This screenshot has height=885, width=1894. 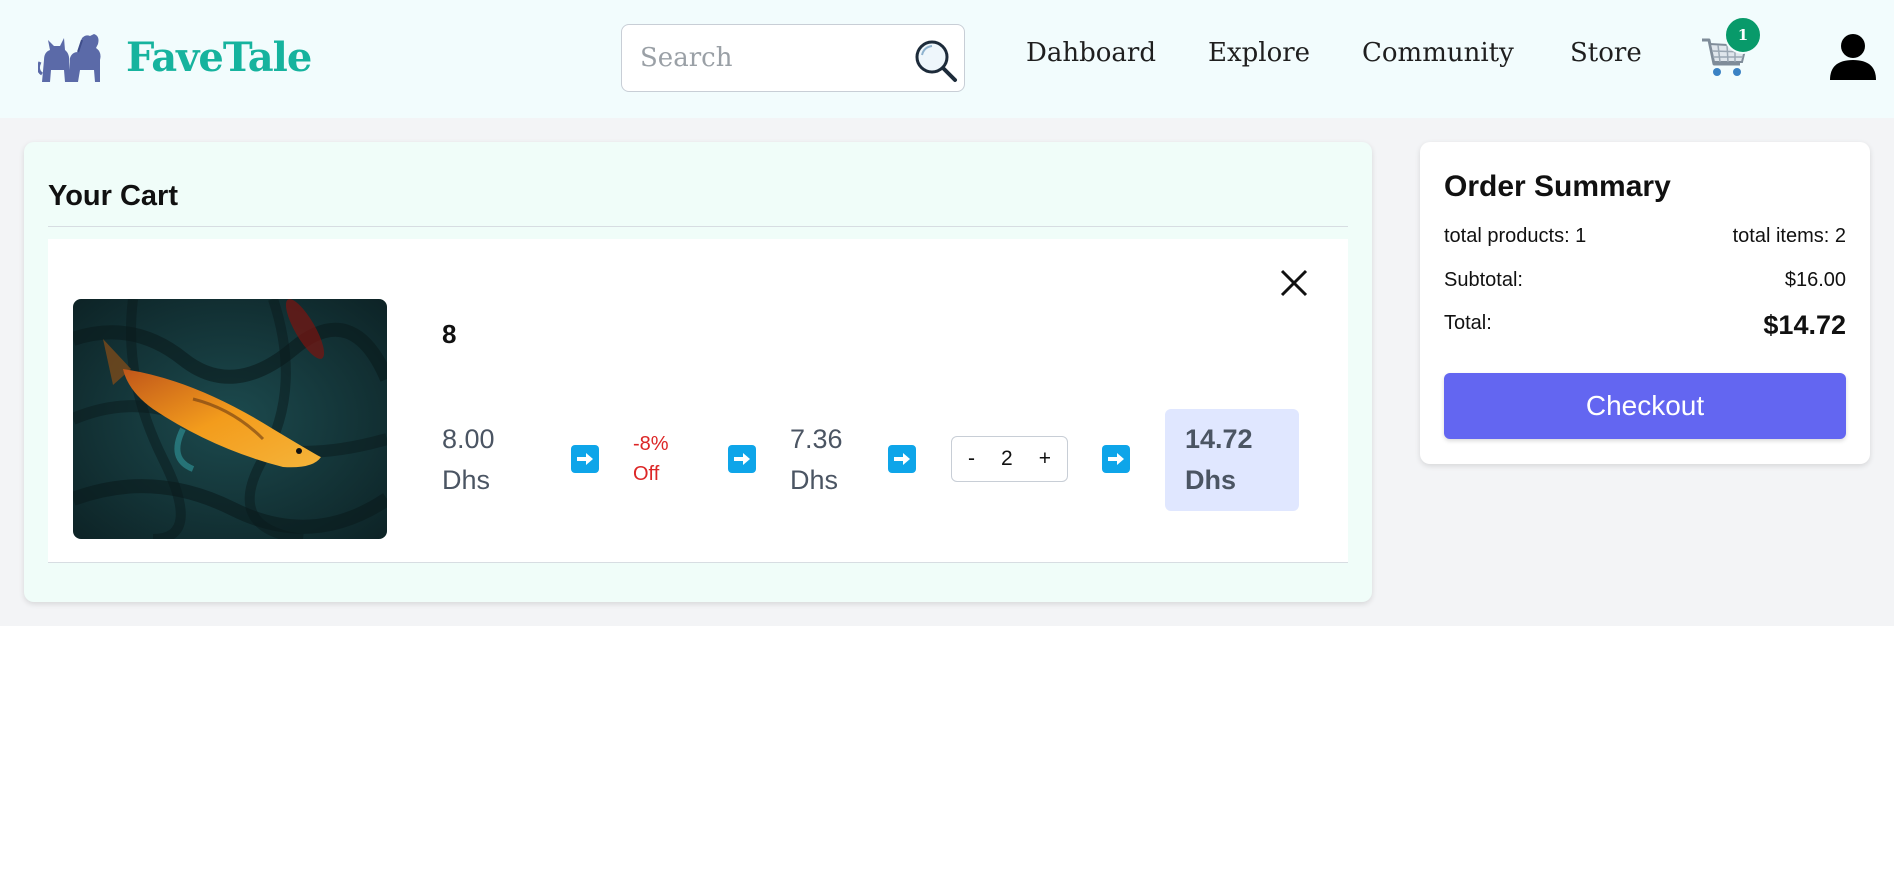 What do you see at coordinates (698, 226) in the screenshot?
I see `cart-divider` at bounding box center [698, 226].